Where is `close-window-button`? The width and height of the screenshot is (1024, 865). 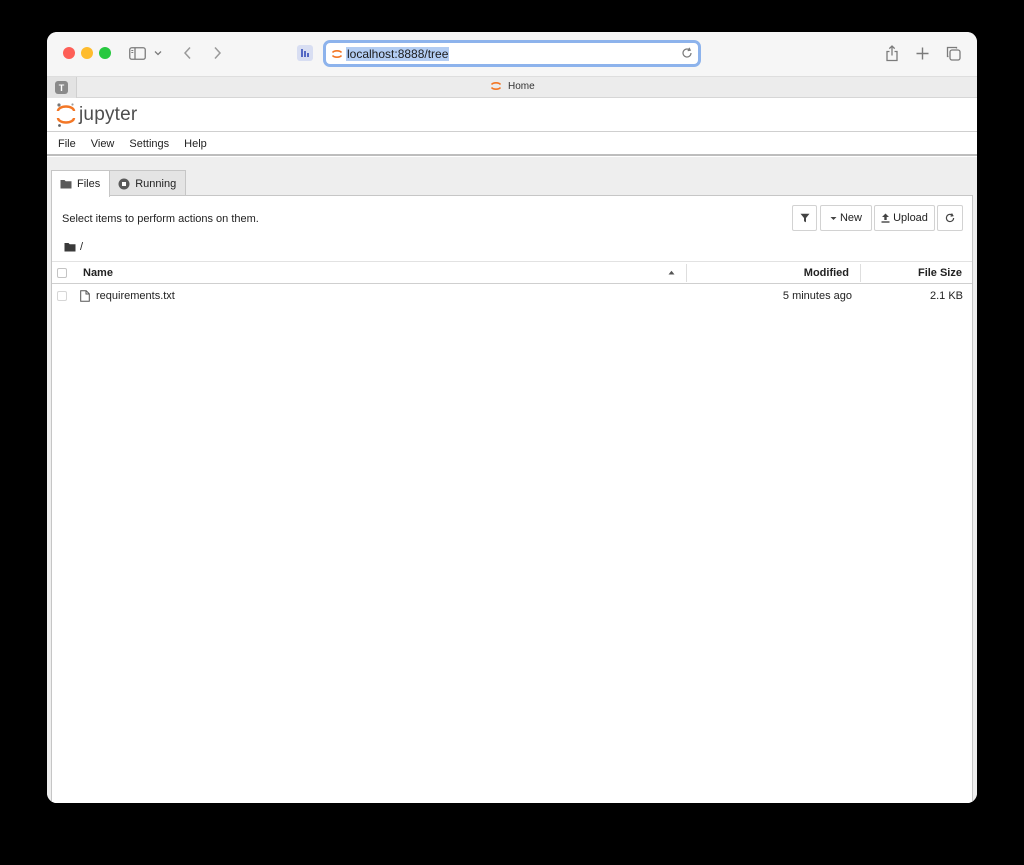
close-window-button is located at coordinates (69, 53).